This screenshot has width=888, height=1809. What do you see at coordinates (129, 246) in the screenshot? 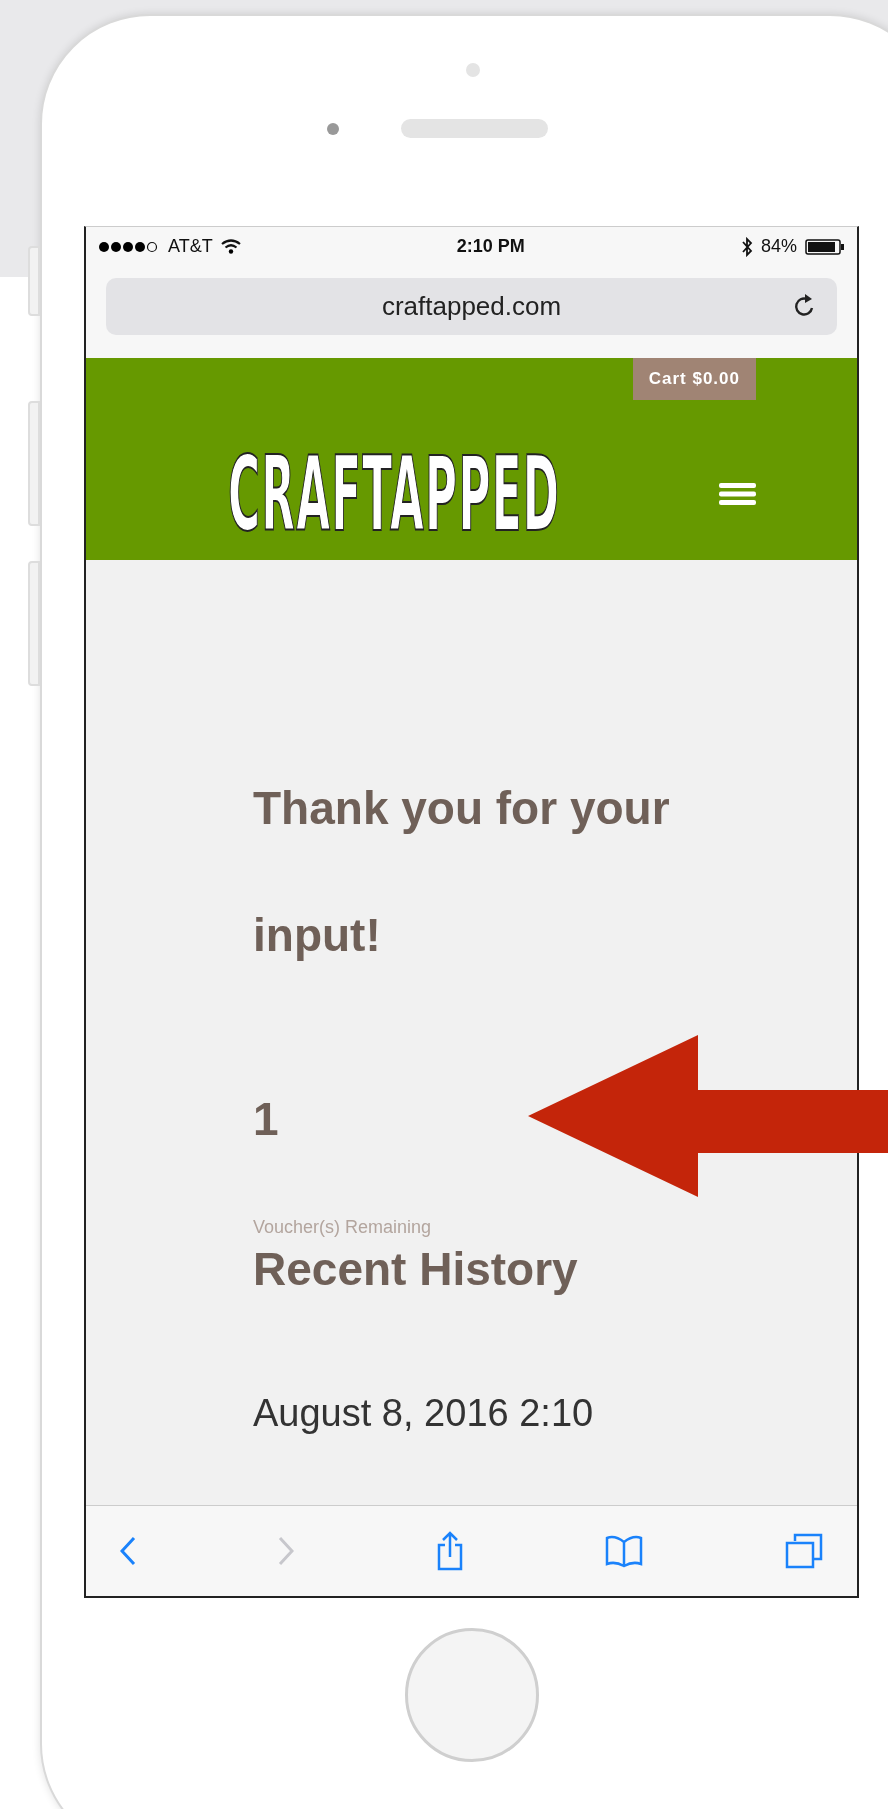
I see `signal-icon` at bounding box center [129, 246].